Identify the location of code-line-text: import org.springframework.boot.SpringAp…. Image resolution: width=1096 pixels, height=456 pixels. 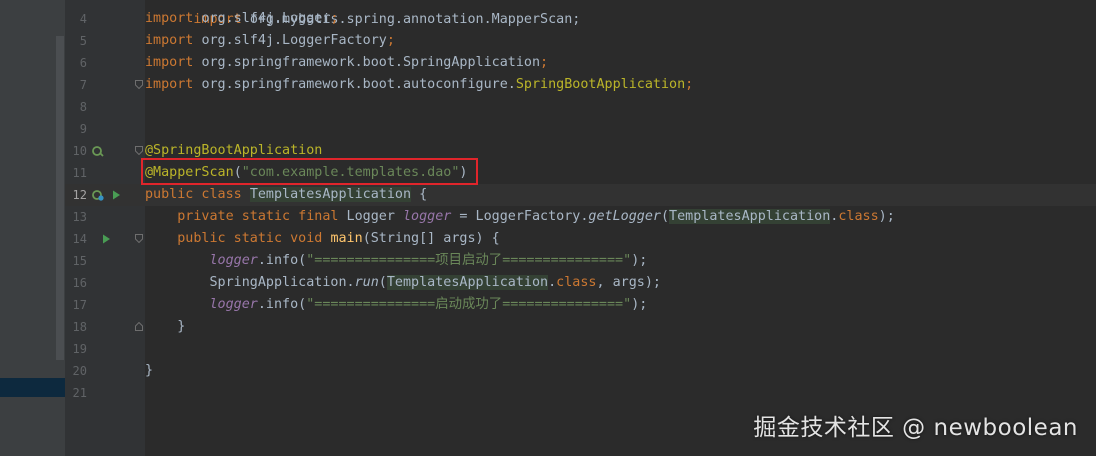
(347, 62).